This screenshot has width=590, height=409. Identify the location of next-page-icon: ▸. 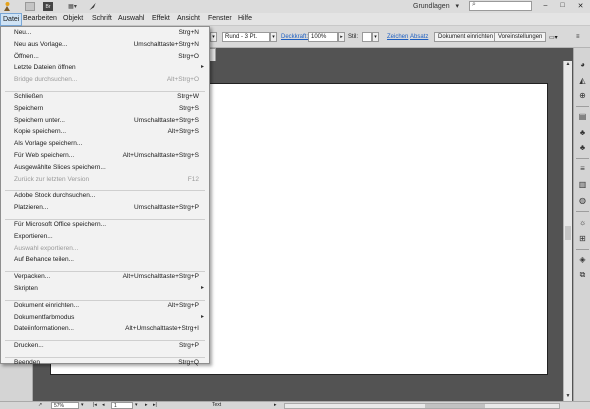
(146, 405).